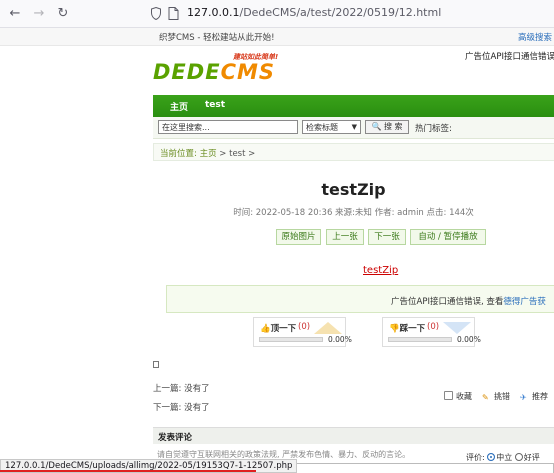 The image size is (554, 473). I want to click on main-nav: 主页 test, so click(353, 106).